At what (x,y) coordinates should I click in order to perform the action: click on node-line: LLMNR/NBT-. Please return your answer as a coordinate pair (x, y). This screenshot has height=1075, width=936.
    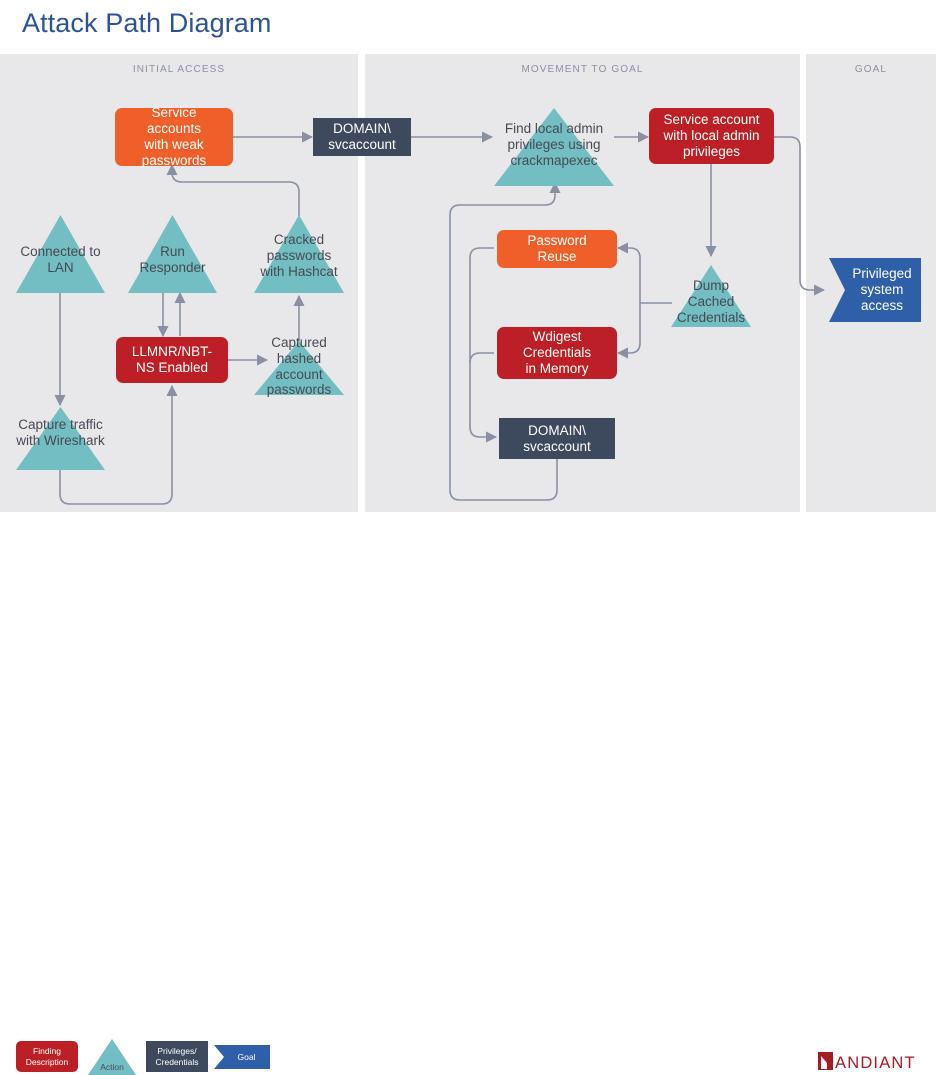
    Looking at the image, I should click on (172, 352).